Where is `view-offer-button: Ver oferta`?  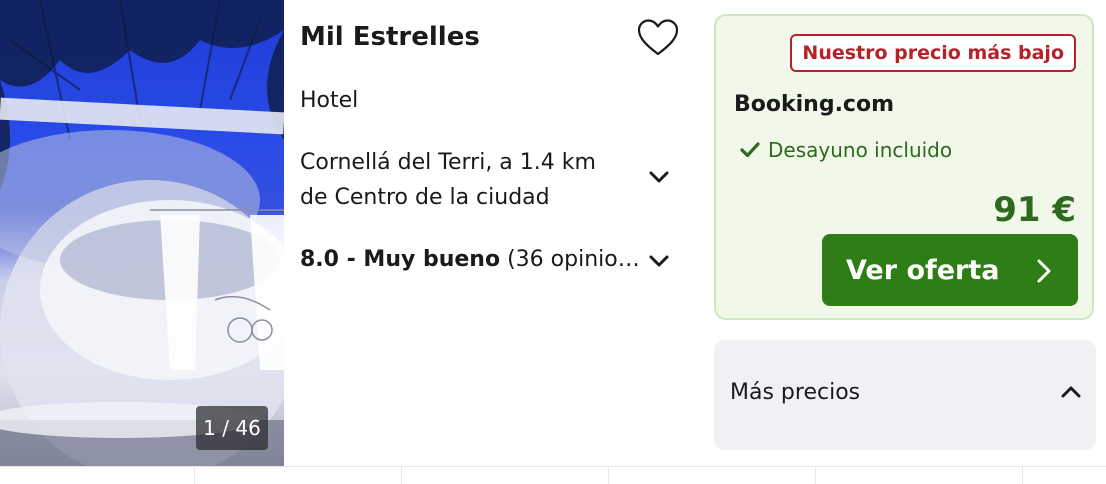 view-offer-button: Ver oferta is located at coordinates (950, 270).